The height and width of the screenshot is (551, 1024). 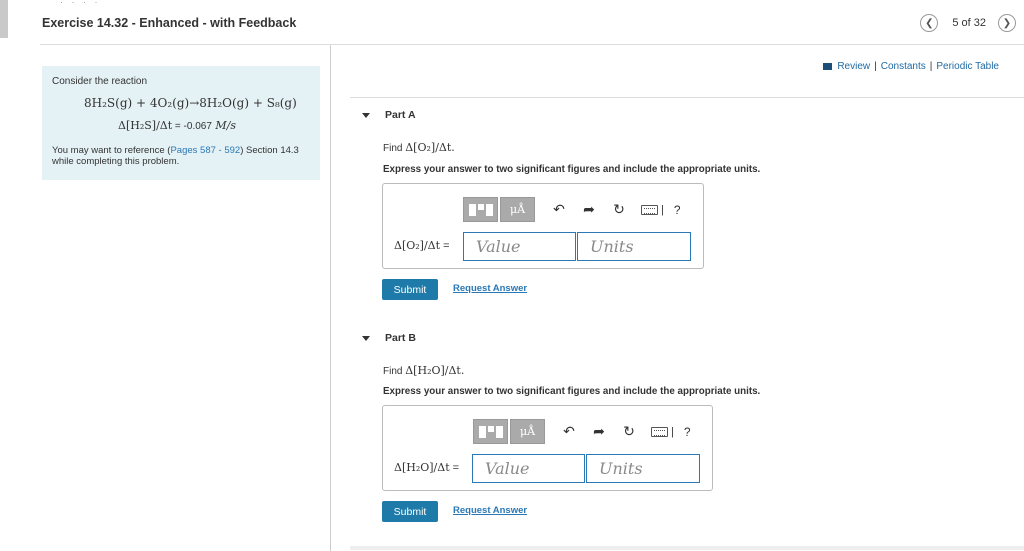 I want to click on part-b-question: Find Δ[H₂O]/Δt., so click(x=423, y=370).